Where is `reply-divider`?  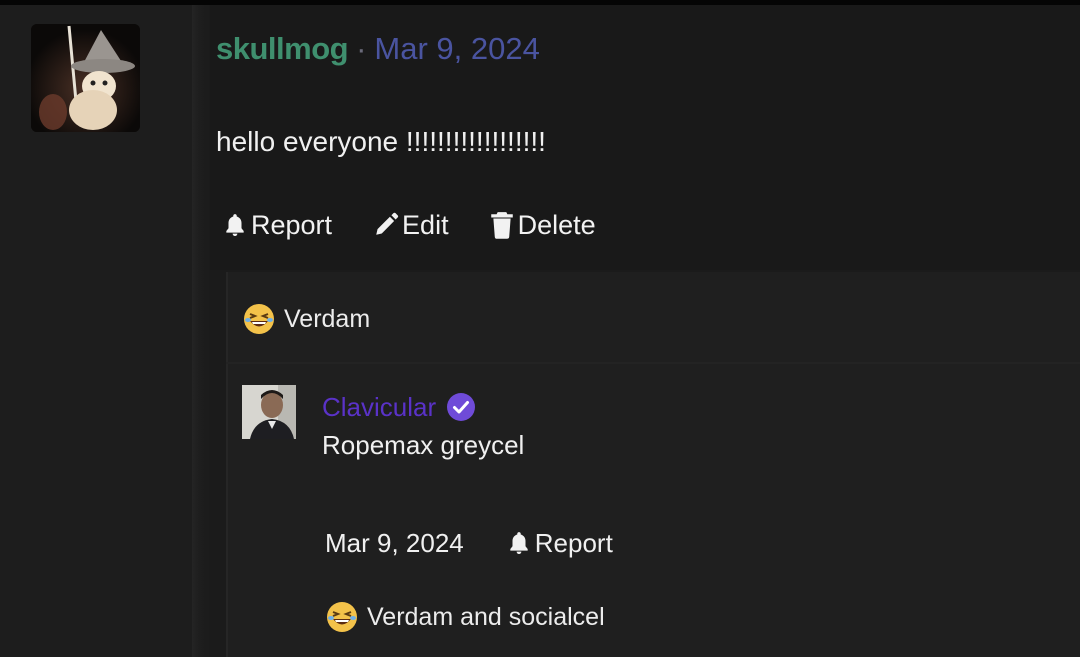
reply-divider is located at coordinates (653, 363).